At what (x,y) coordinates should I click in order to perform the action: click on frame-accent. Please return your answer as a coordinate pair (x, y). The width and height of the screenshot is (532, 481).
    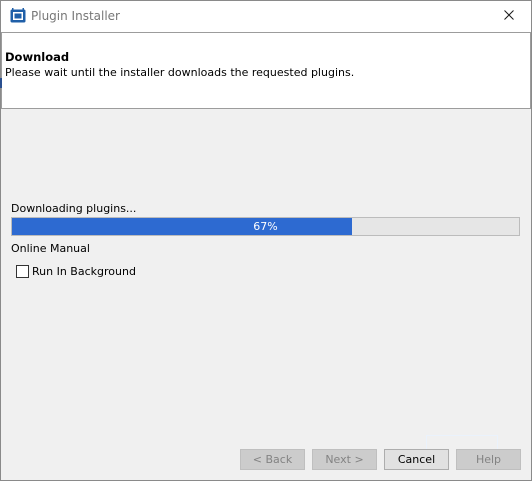
    Looking at the image, I should click on (1, 83).